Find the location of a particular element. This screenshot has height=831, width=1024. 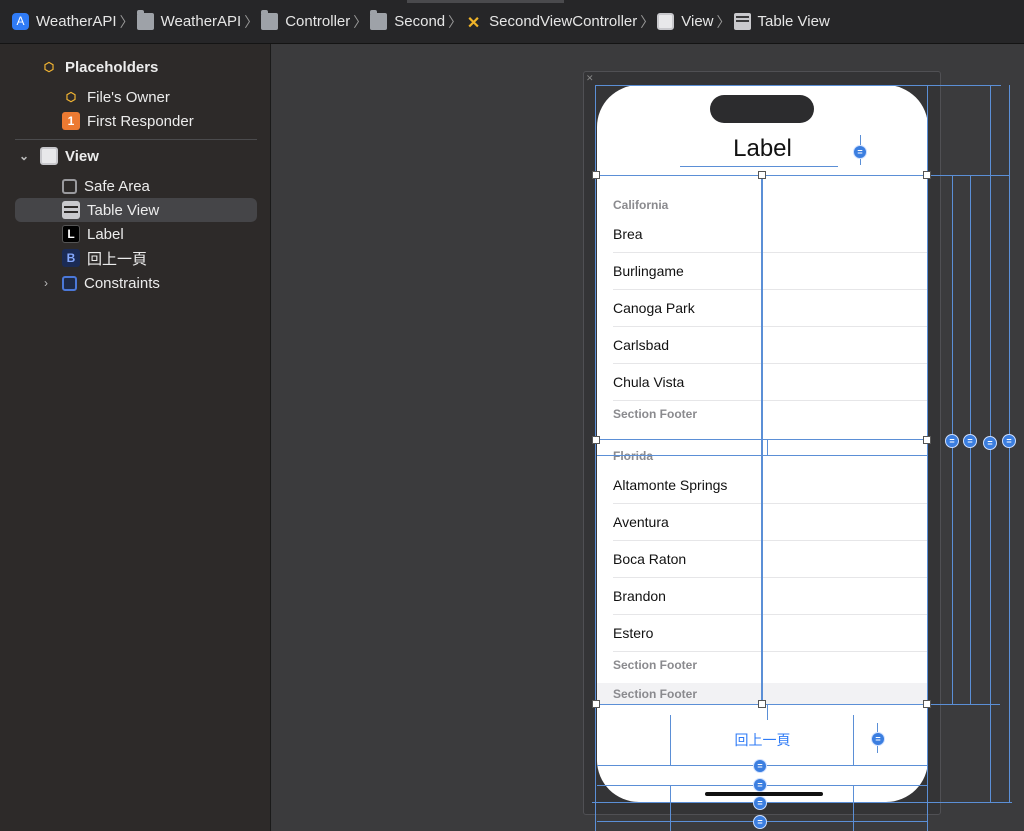

table-row: Canoga Park is located at coordinates (762, 308).